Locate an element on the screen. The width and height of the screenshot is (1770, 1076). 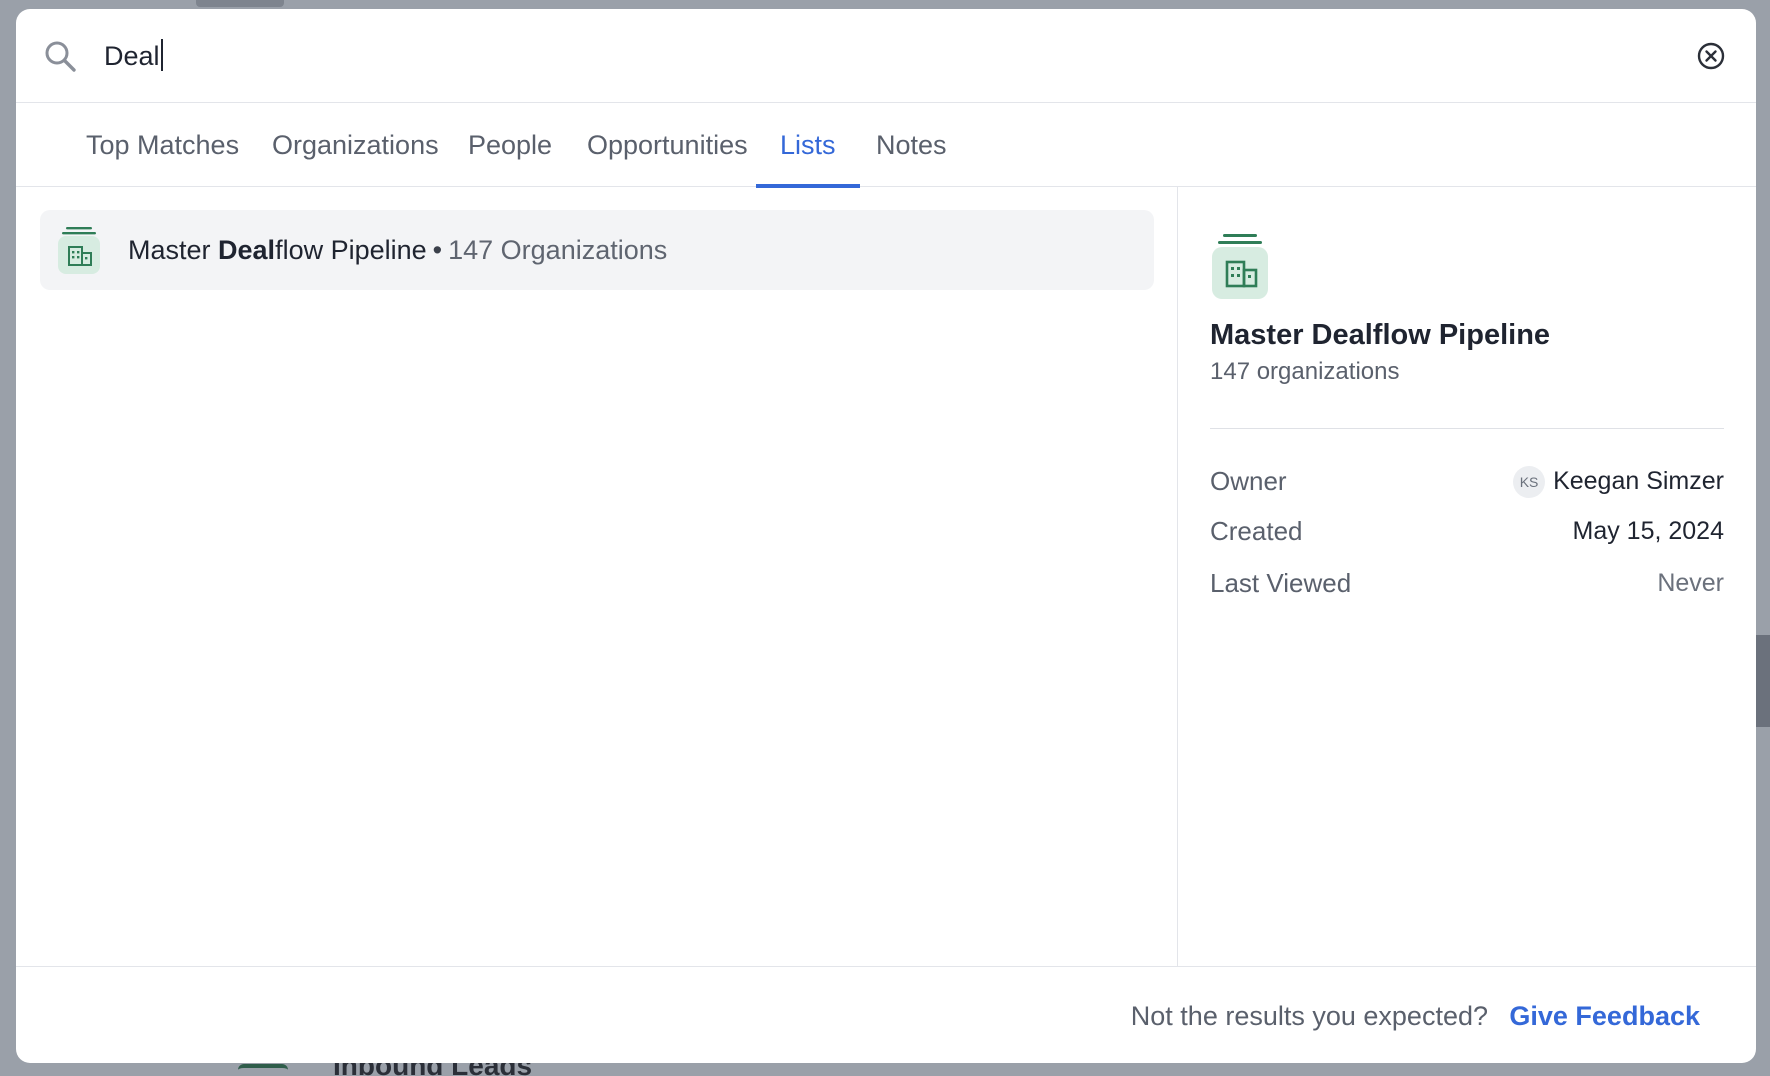
feedback-prompt: Not the results you expected? is located at coordinates (1309, 1016).